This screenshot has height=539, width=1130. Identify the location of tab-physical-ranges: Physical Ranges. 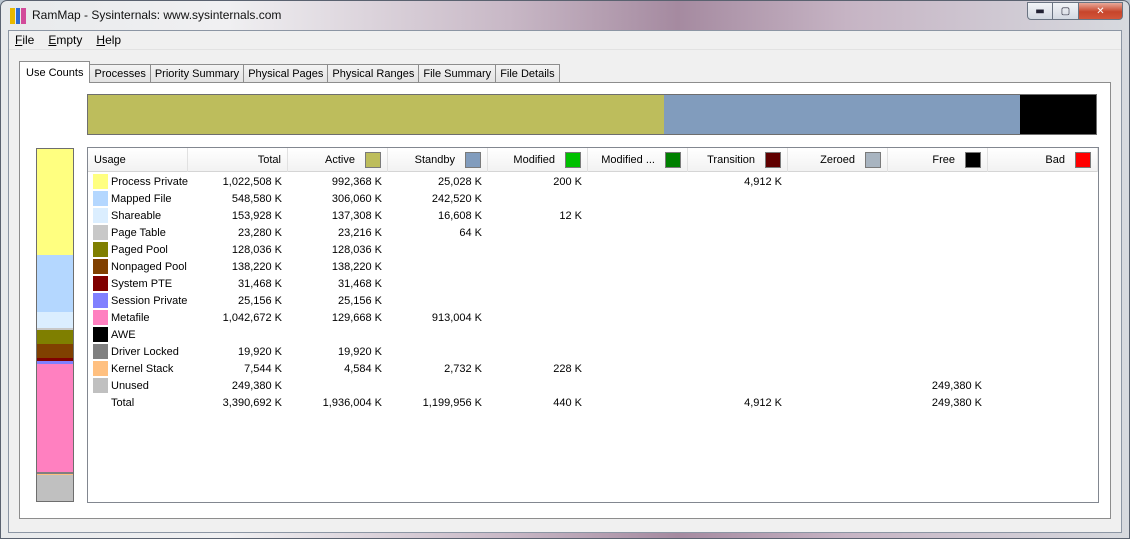
(373, 73).